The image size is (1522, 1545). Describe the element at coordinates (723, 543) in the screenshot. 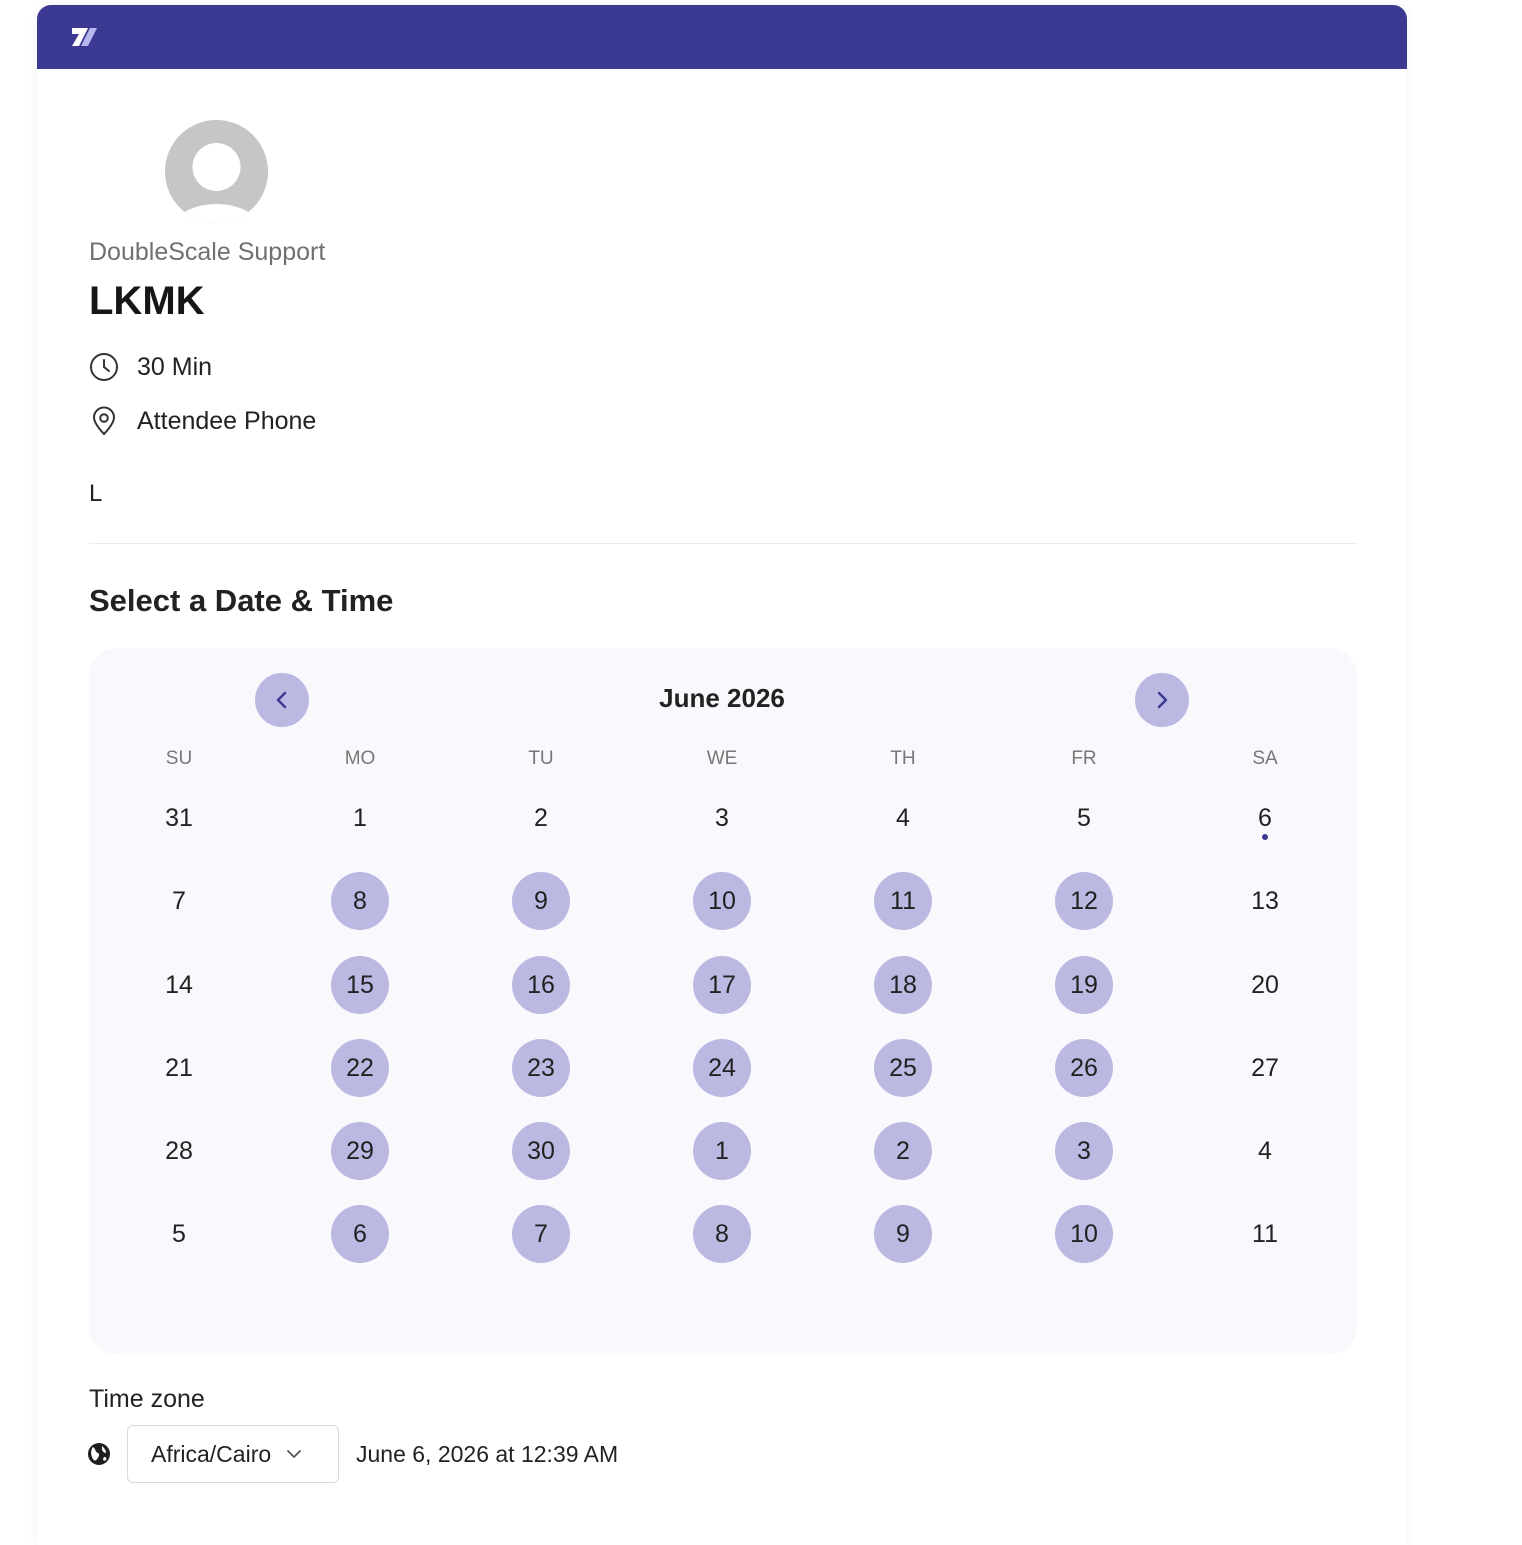

I see `divider` at that location.